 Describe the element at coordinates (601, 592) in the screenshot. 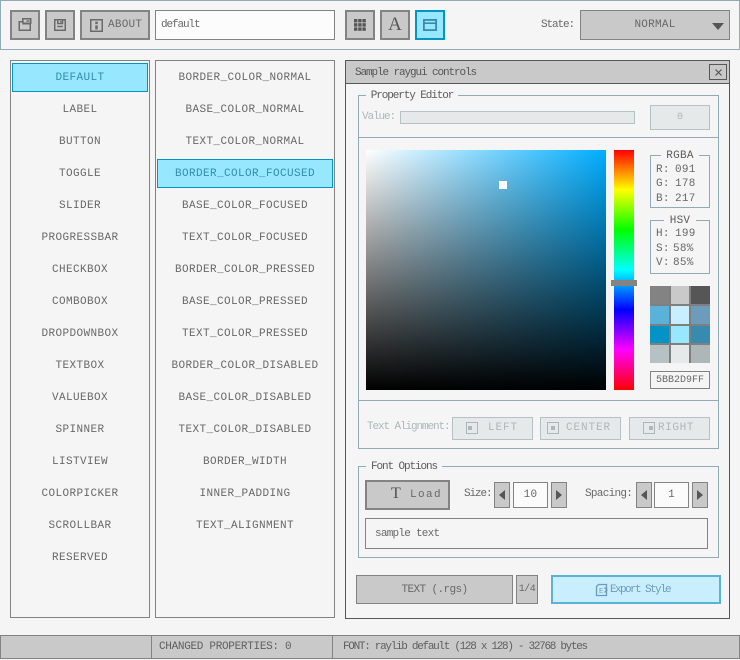

I see `svg-text: E` at that location.